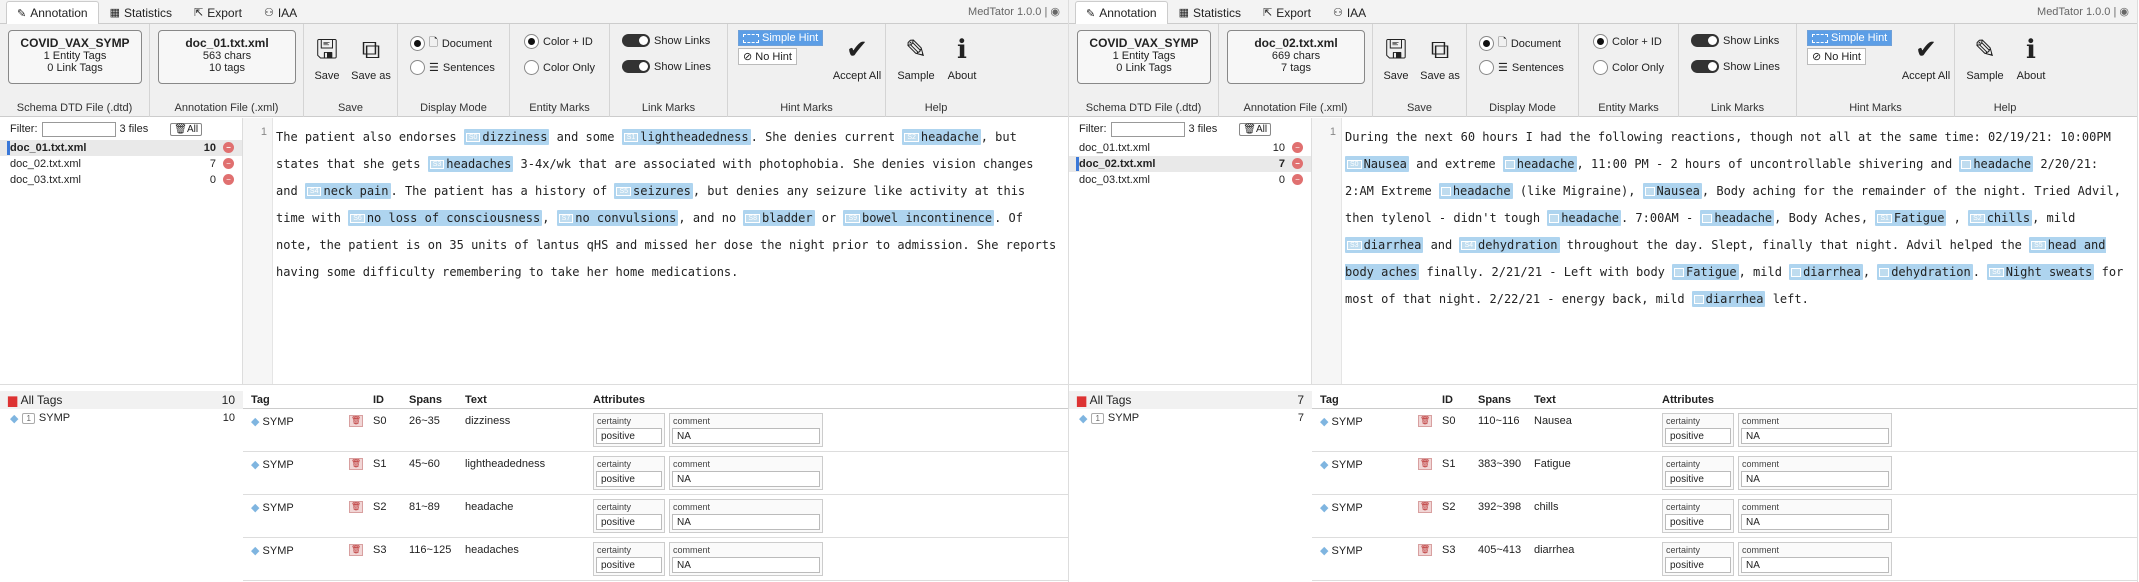  I want to click on color-only-radio: Color Only, so click(559, 67).